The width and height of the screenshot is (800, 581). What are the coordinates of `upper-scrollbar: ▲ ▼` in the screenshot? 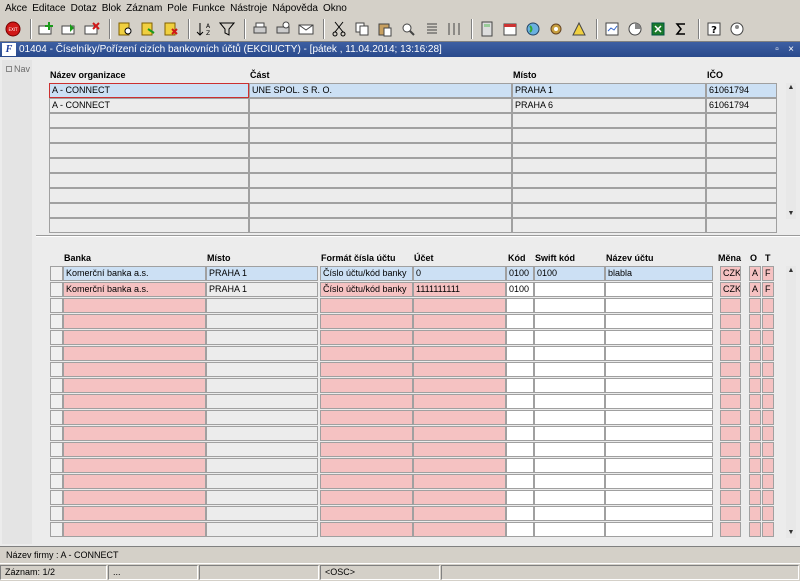 It's located at (791, 151).